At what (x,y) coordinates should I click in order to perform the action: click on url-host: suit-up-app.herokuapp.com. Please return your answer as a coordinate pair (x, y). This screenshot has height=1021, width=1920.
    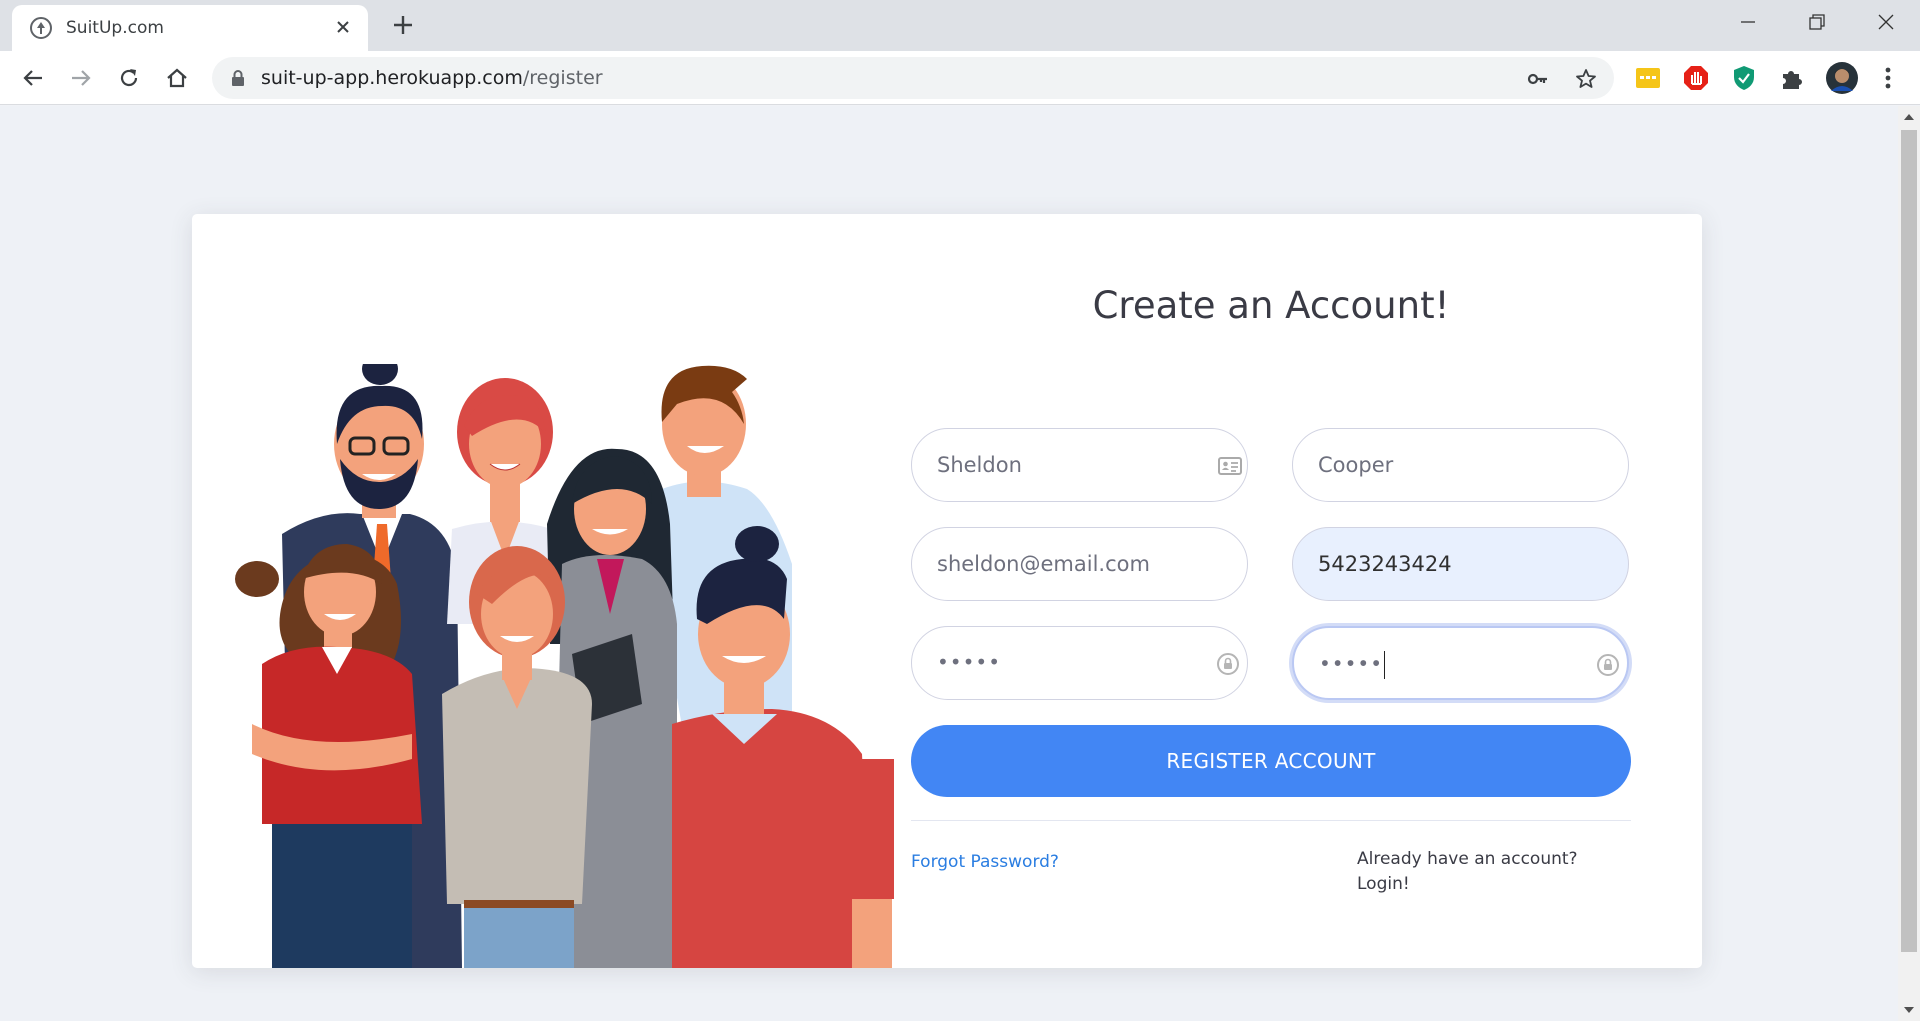
    Looking at the image, I should click on (392, 78).